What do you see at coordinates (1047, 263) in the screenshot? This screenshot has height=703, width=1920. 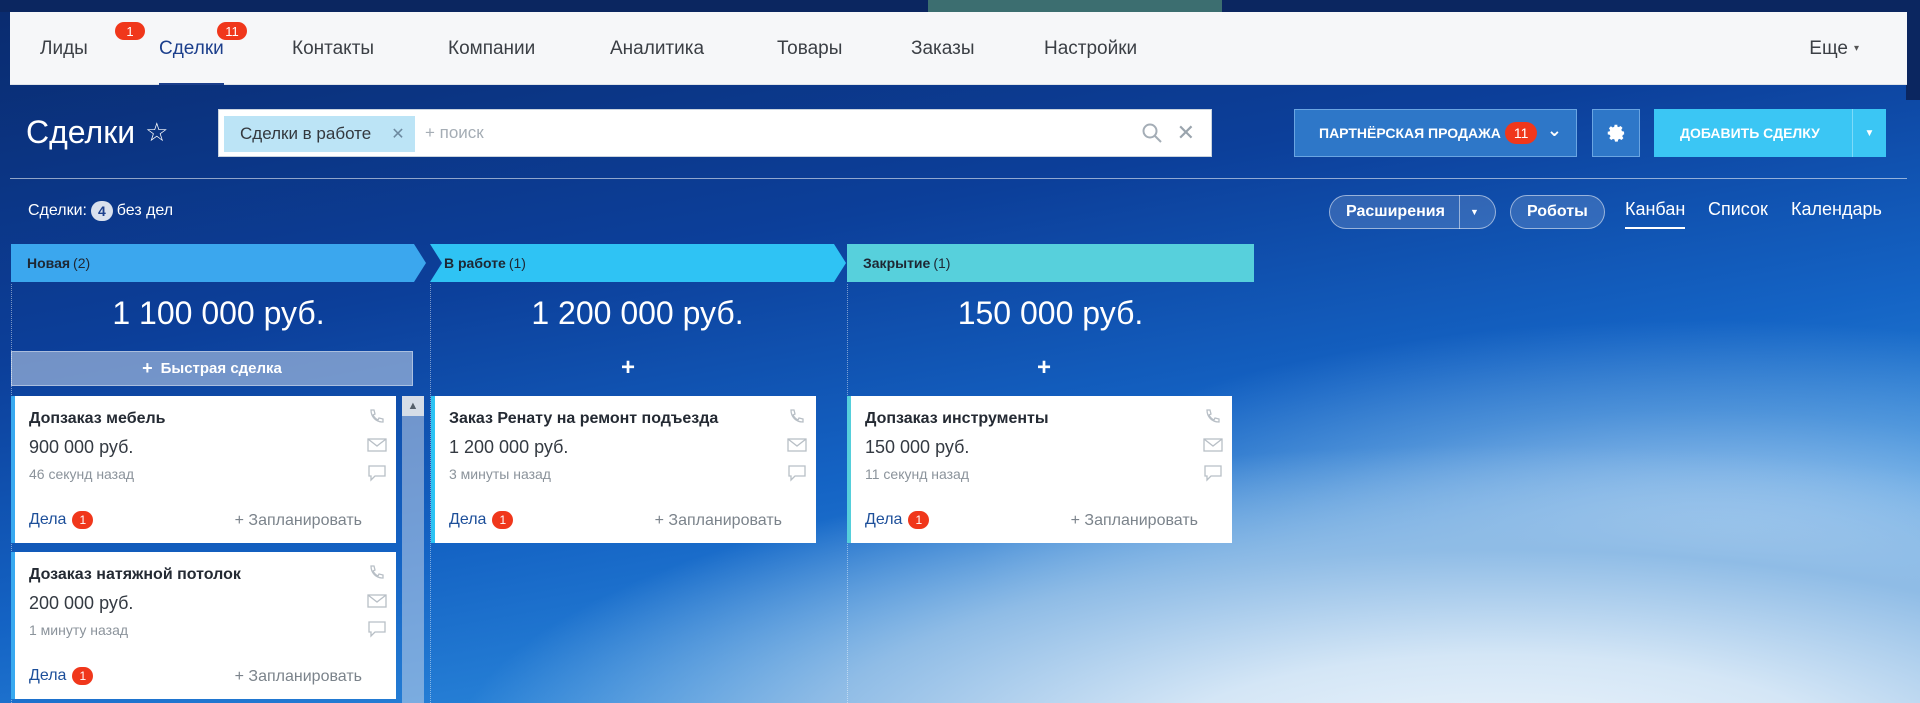 I see `stage-header-closing: Закрытие (1)` at bounding box center [1047, 263].